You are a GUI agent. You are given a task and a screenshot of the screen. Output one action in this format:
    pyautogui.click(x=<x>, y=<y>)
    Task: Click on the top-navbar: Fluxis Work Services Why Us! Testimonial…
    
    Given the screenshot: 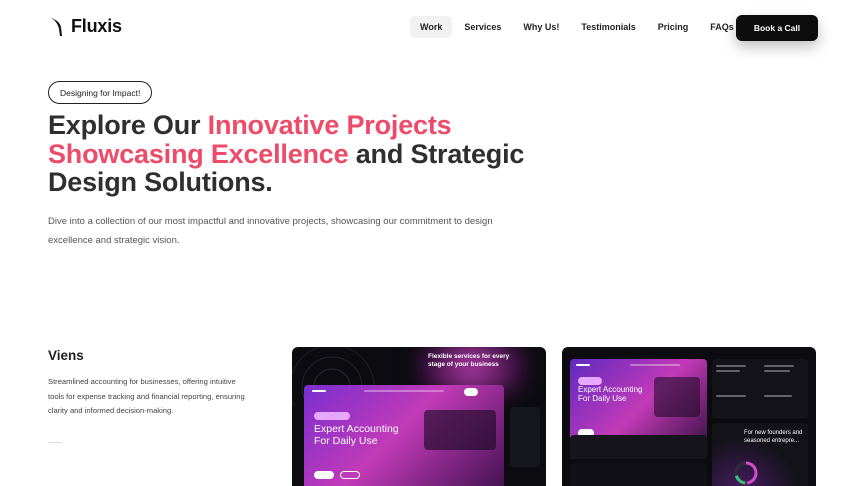 What is the action you would take?
    pyautogui.click(x=432, y=28)
    